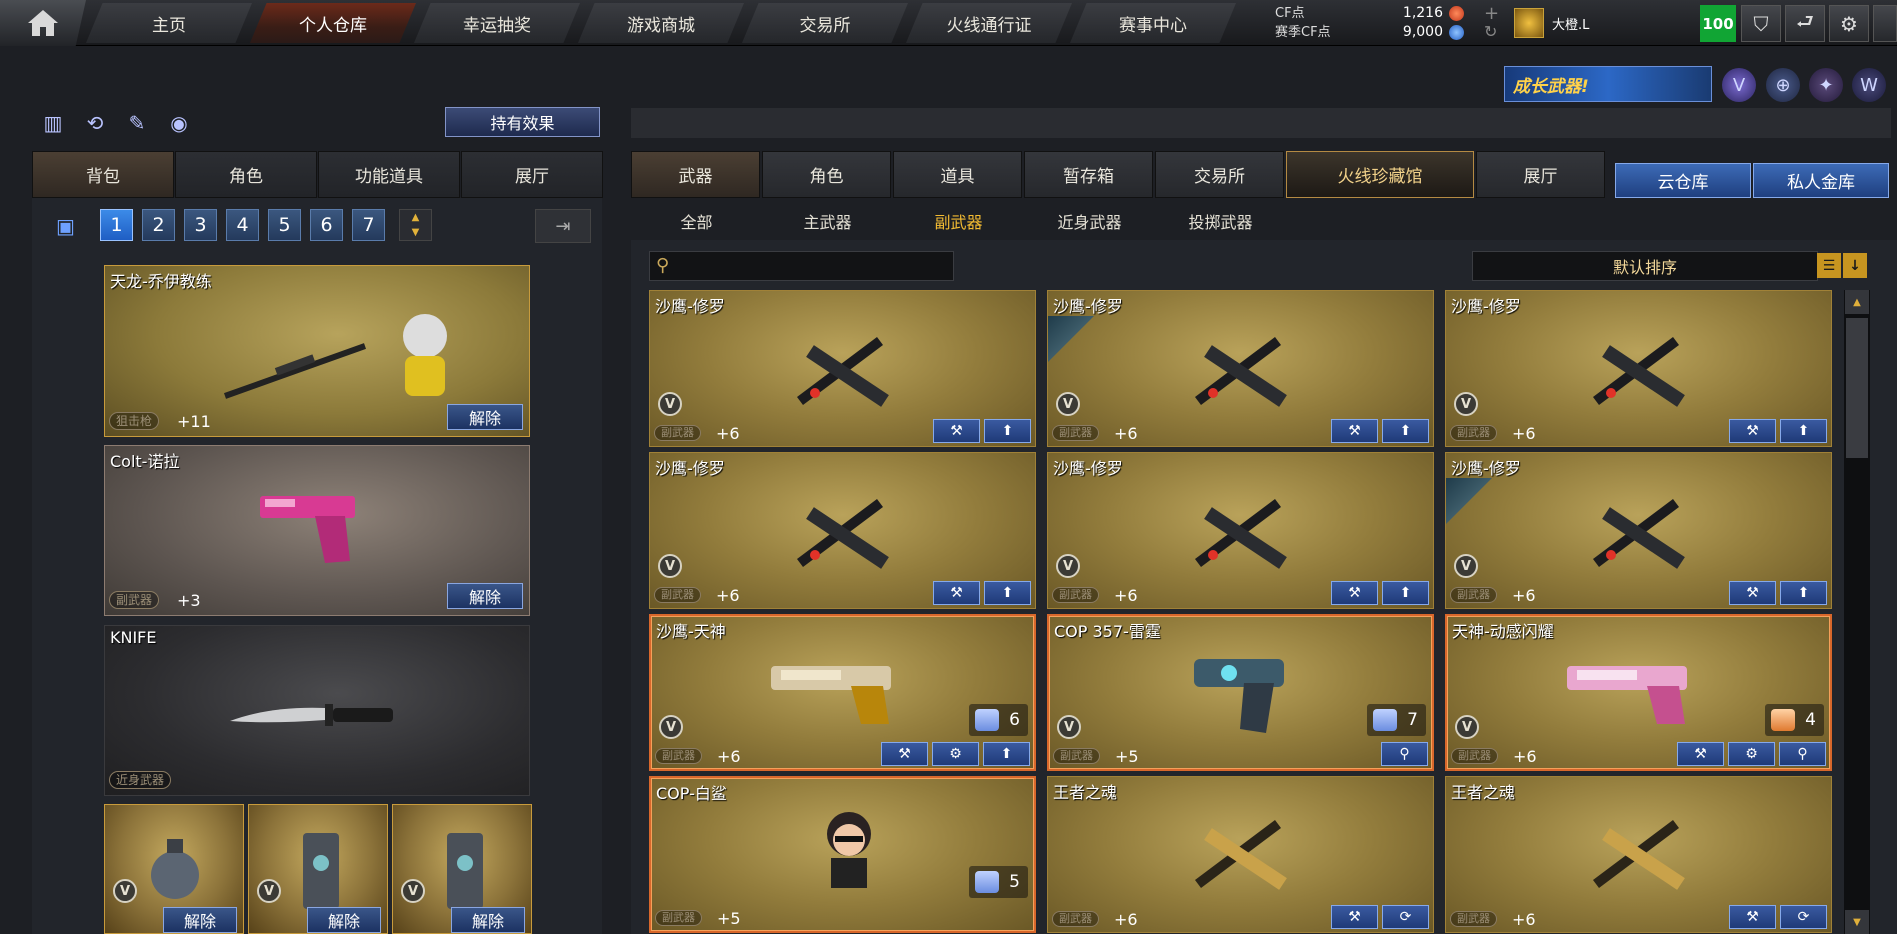 The height and width of the screenshot is (934, 1897). Describe the element at coordinates (317, 530) in the screenshot. I see `equipped-pistol-slot: Colt-诺拉 副武器 +3 解除` at that location.